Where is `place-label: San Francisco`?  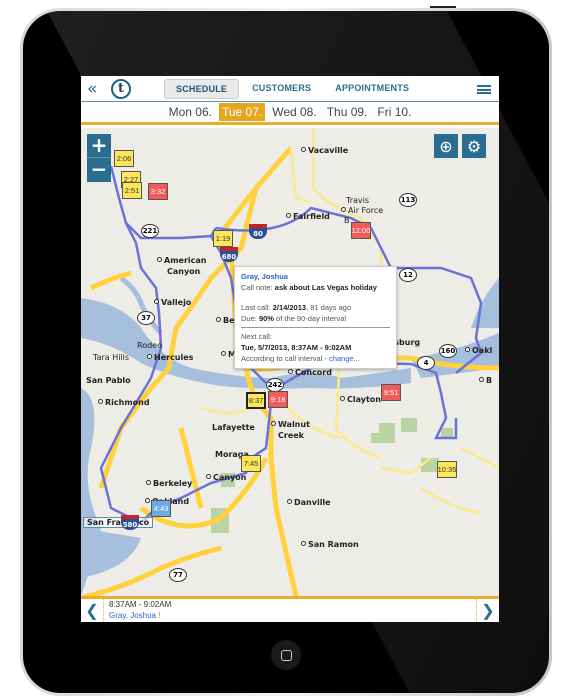 place-label: San Francisco is located at coordinates (118, 522).